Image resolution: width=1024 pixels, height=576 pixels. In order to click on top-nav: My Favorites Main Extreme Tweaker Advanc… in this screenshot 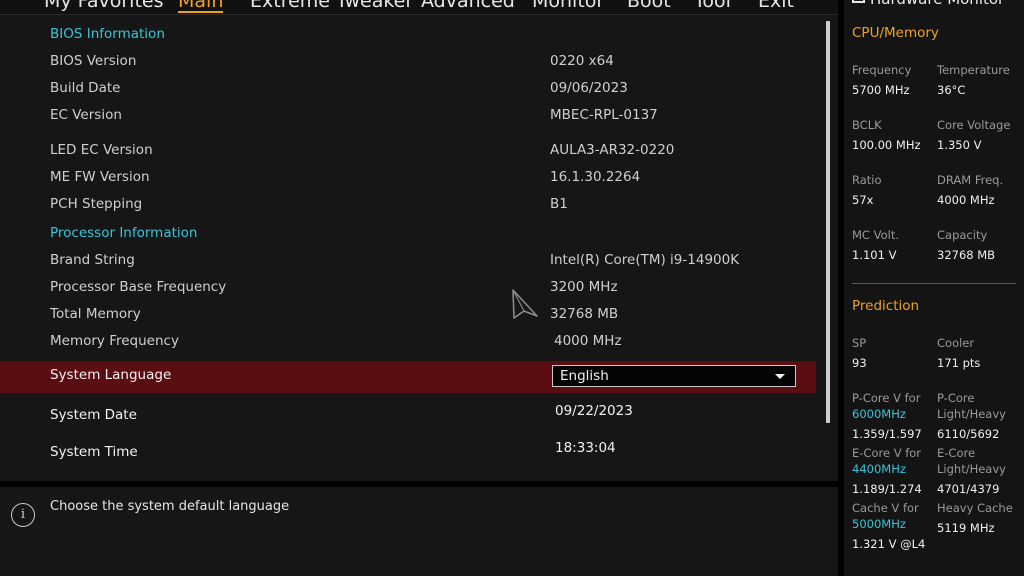, I will do `click(419, 7)`.